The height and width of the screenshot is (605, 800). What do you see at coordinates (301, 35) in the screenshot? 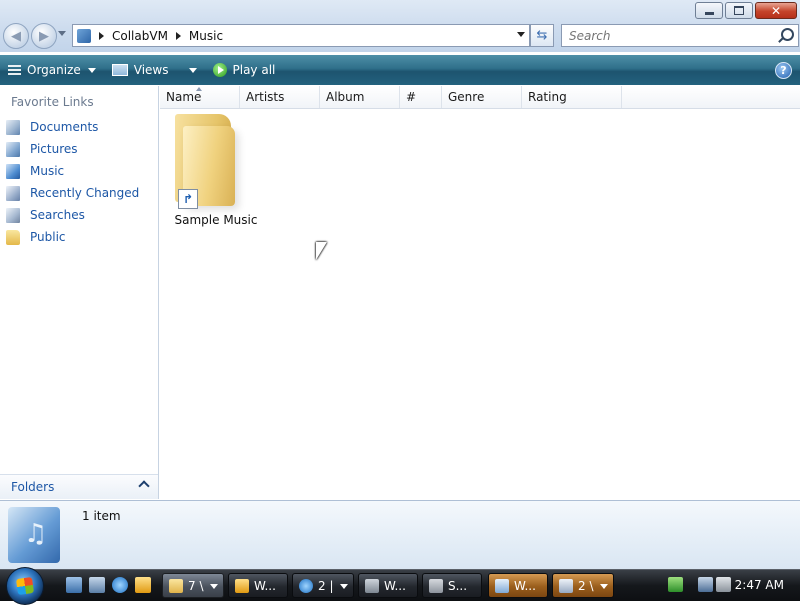
I see `address-bar: CollabVM Music` at bounding box center [301, 35].